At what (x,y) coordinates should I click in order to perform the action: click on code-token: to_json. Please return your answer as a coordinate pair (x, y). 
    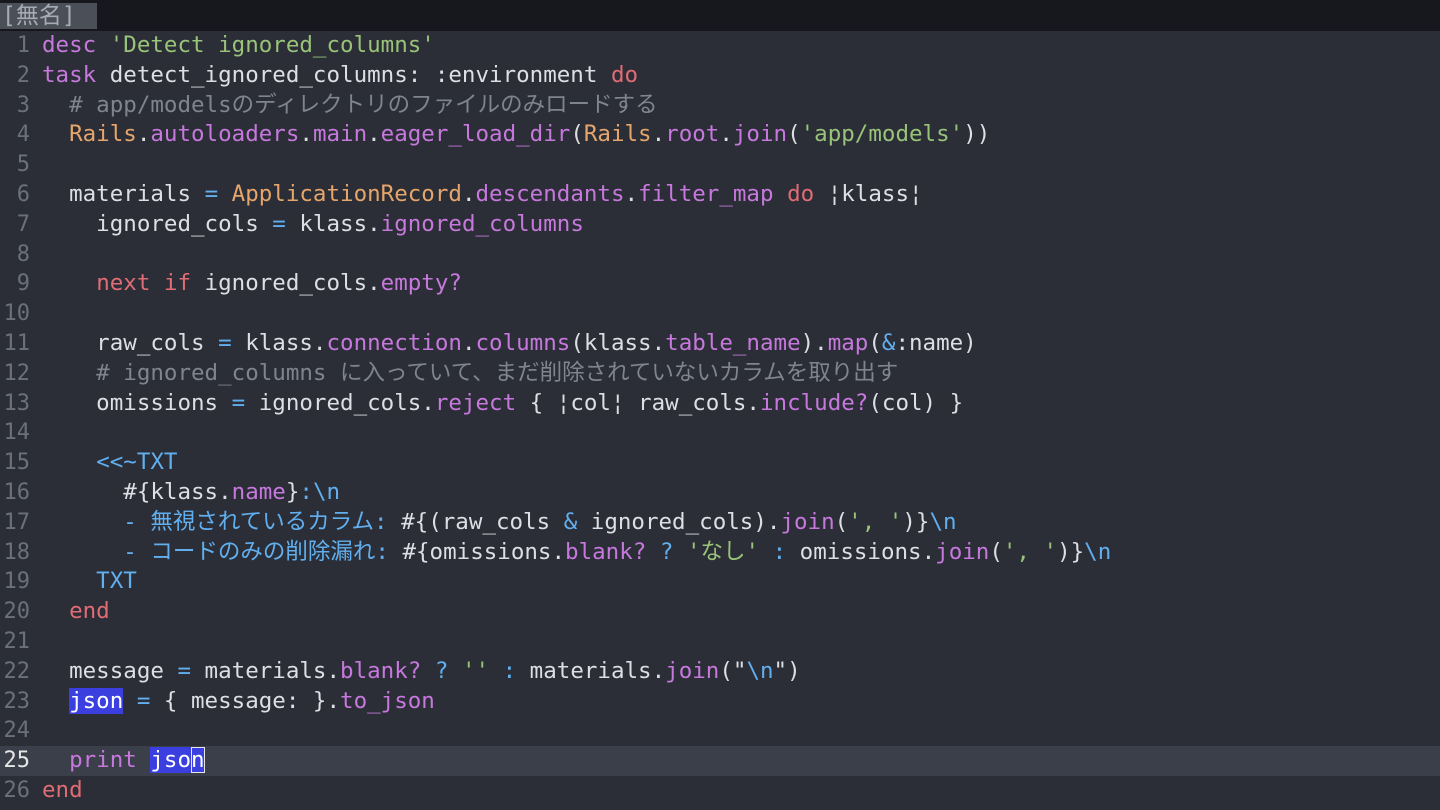
    Looking at the image, I should click on (387, 700).